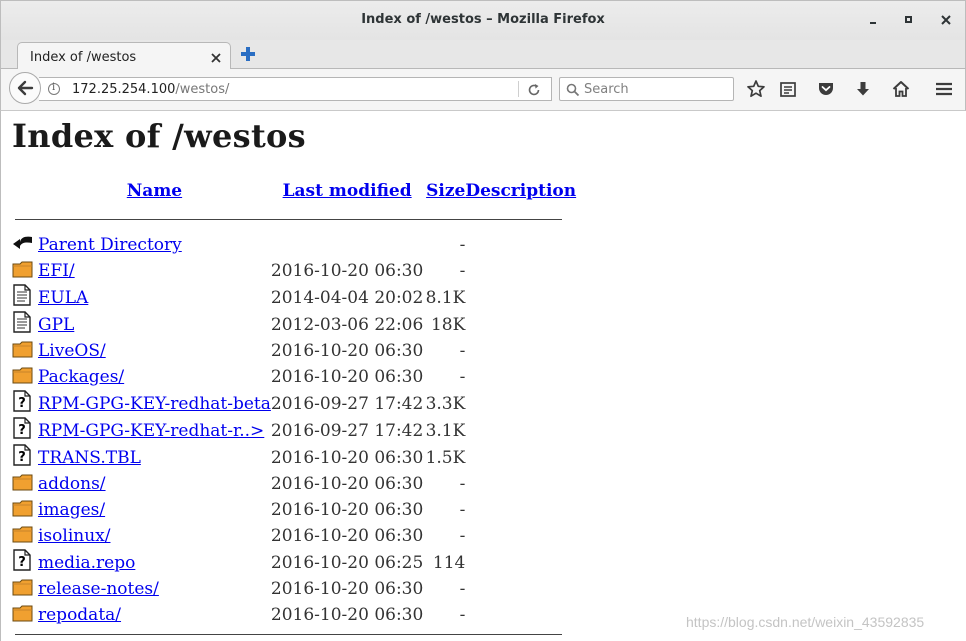  I want to click on url-text: 172.25.254.100/westos/, so click(150, 89).